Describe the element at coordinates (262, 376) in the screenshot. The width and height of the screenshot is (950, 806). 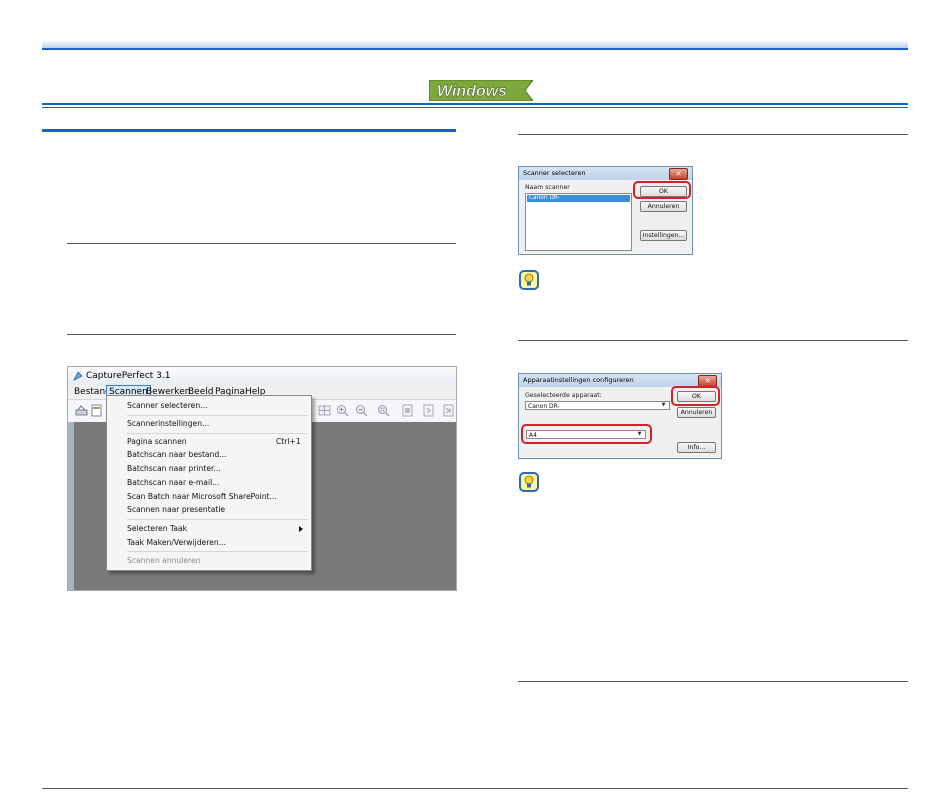
I see `window-title: CapturePerfect 3.1` at that location.